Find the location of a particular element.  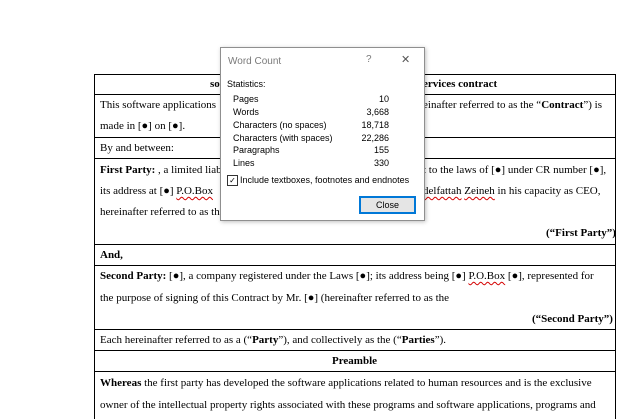

close-button: Close is located at coordinates (387, 205).